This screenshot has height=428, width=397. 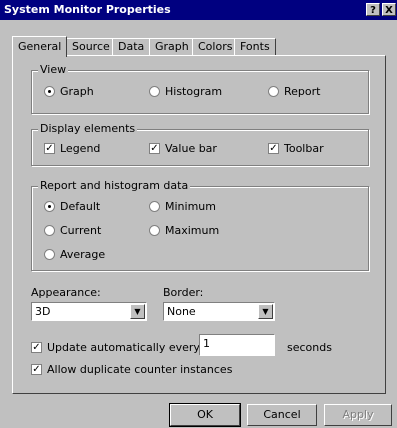 What do you see at coordinates (80, 148) in the screenshot?
I see `legend-label: Legend` at bounding box center [80, 148].